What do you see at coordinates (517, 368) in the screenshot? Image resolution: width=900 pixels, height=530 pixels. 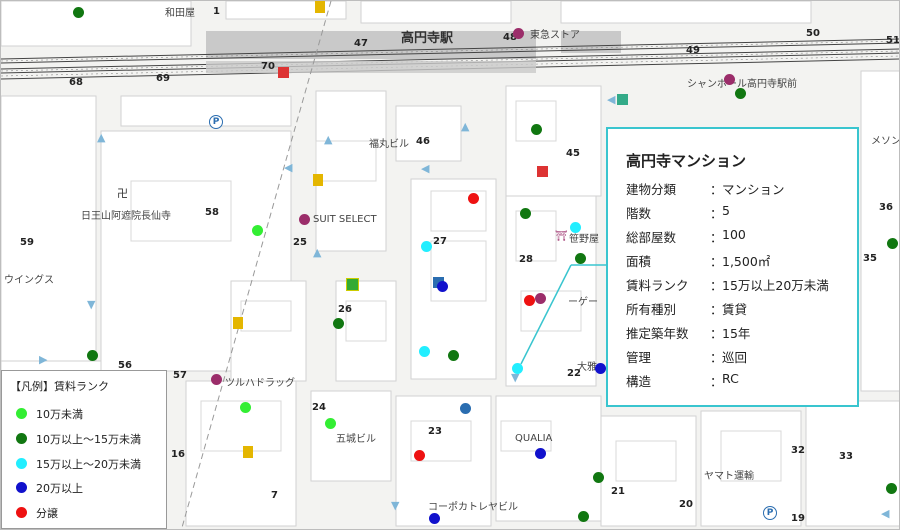 I see `property-dot-selected` at bounding box center [517, 368].